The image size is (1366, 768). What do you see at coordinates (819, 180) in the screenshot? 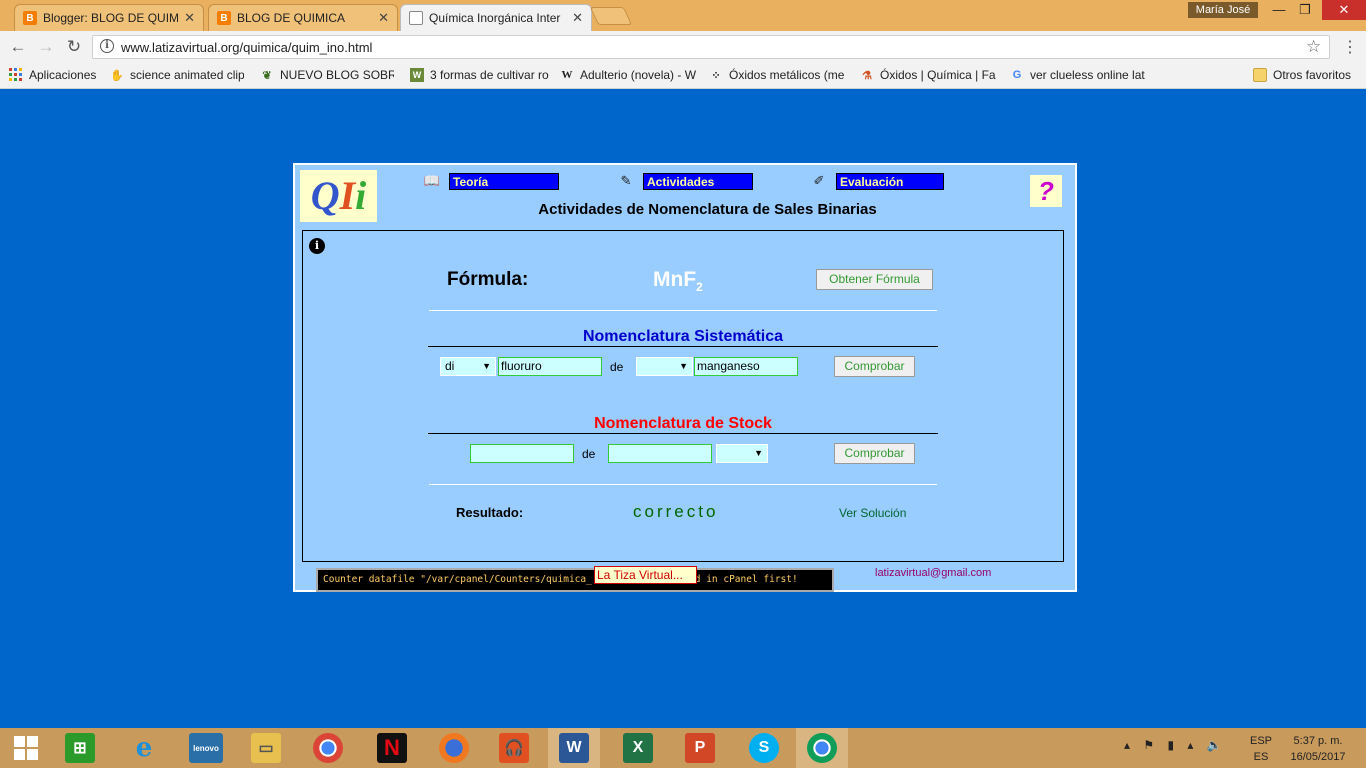
I see `checklist-icon: ✐` at bounding box center [819, 180].